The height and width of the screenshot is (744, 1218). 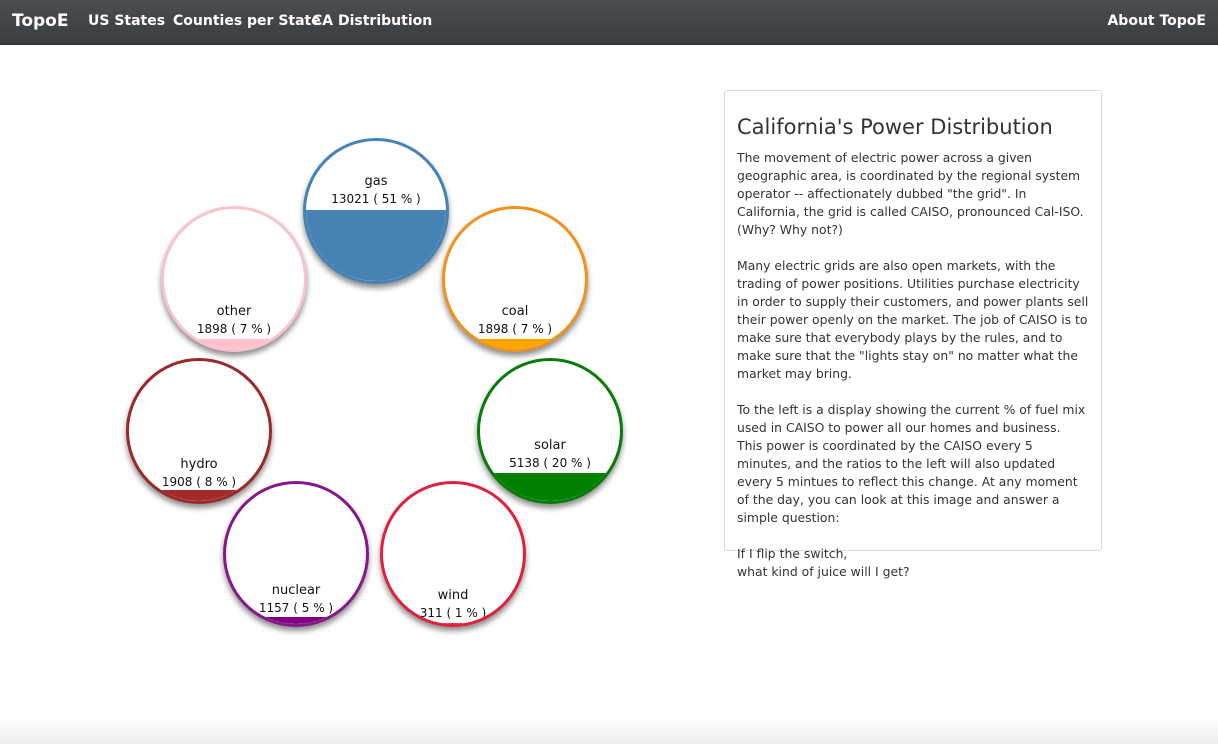 What do you see at coordinates (515, 311) in the screenshot?
I see `bubble-coal-label: coal` at bounding box center [515, 311].